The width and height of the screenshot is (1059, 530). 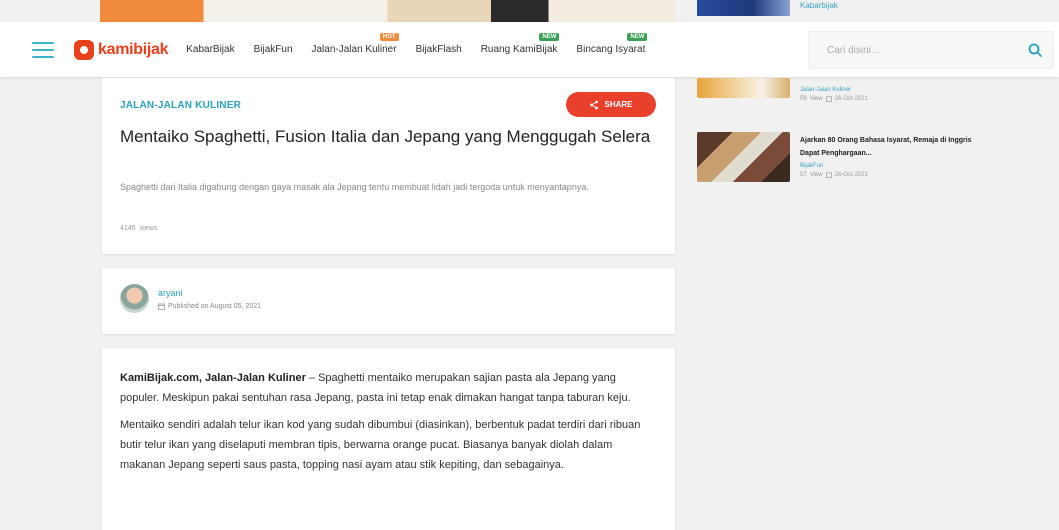 I want to click on sidebar-item-category: Jalan-Jalan Kuliner, so click(x=895, y=90).